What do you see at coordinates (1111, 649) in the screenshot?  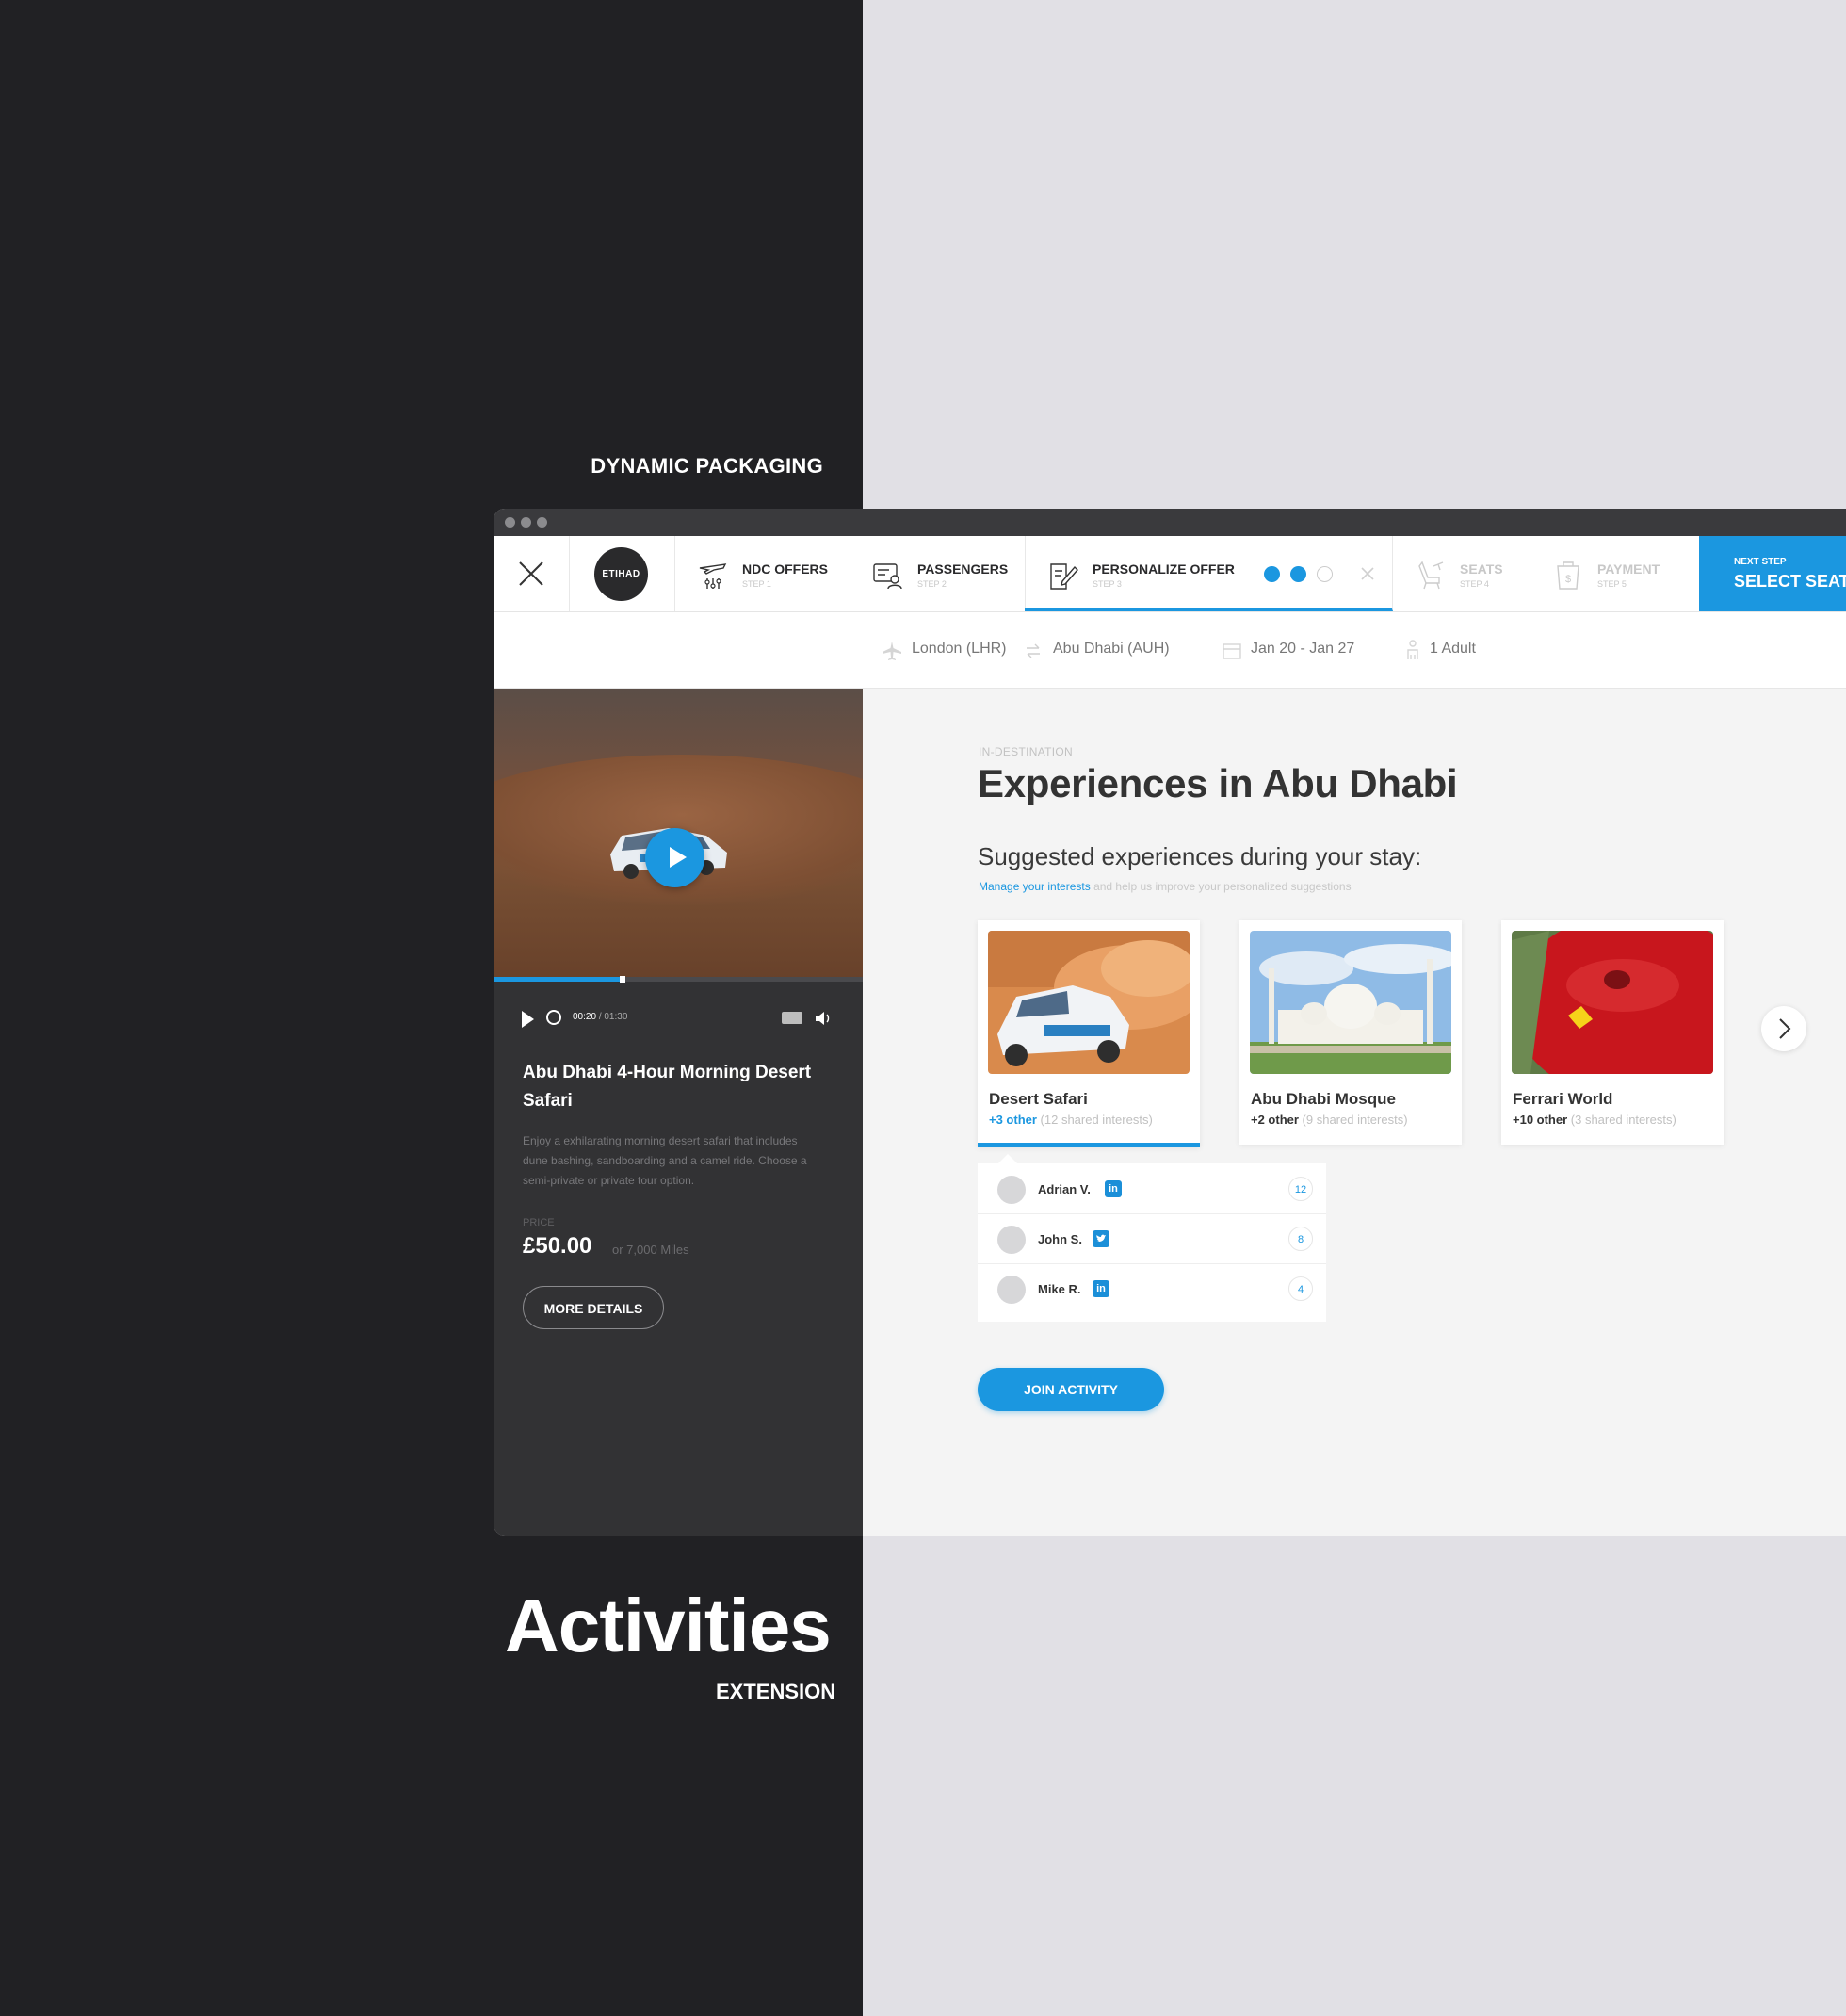 I see `trip-destination: Abu Dhabi (AUH)` at bounding box center [1111, 649].